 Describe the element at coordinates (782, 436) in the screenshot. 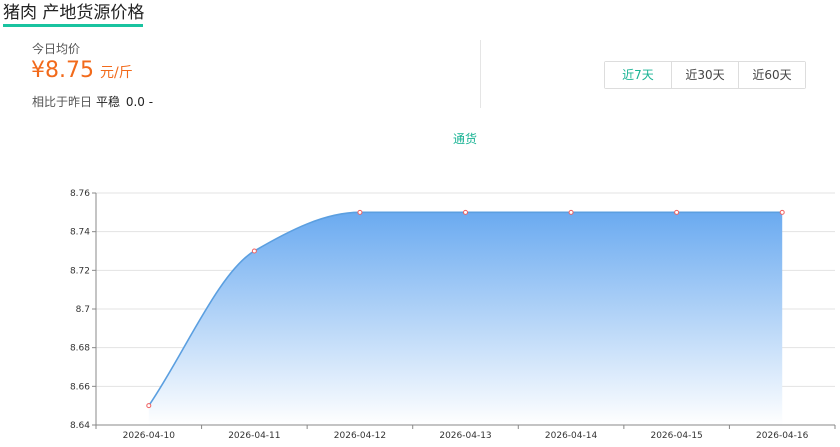

I see `x-tick-label: 2026-04-16` at that location.